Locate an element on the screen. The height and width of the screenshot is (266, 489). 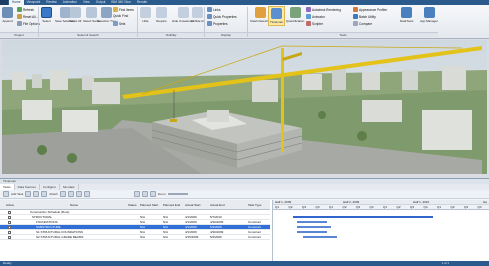
animator-icon is located at coordinates (308, 16).